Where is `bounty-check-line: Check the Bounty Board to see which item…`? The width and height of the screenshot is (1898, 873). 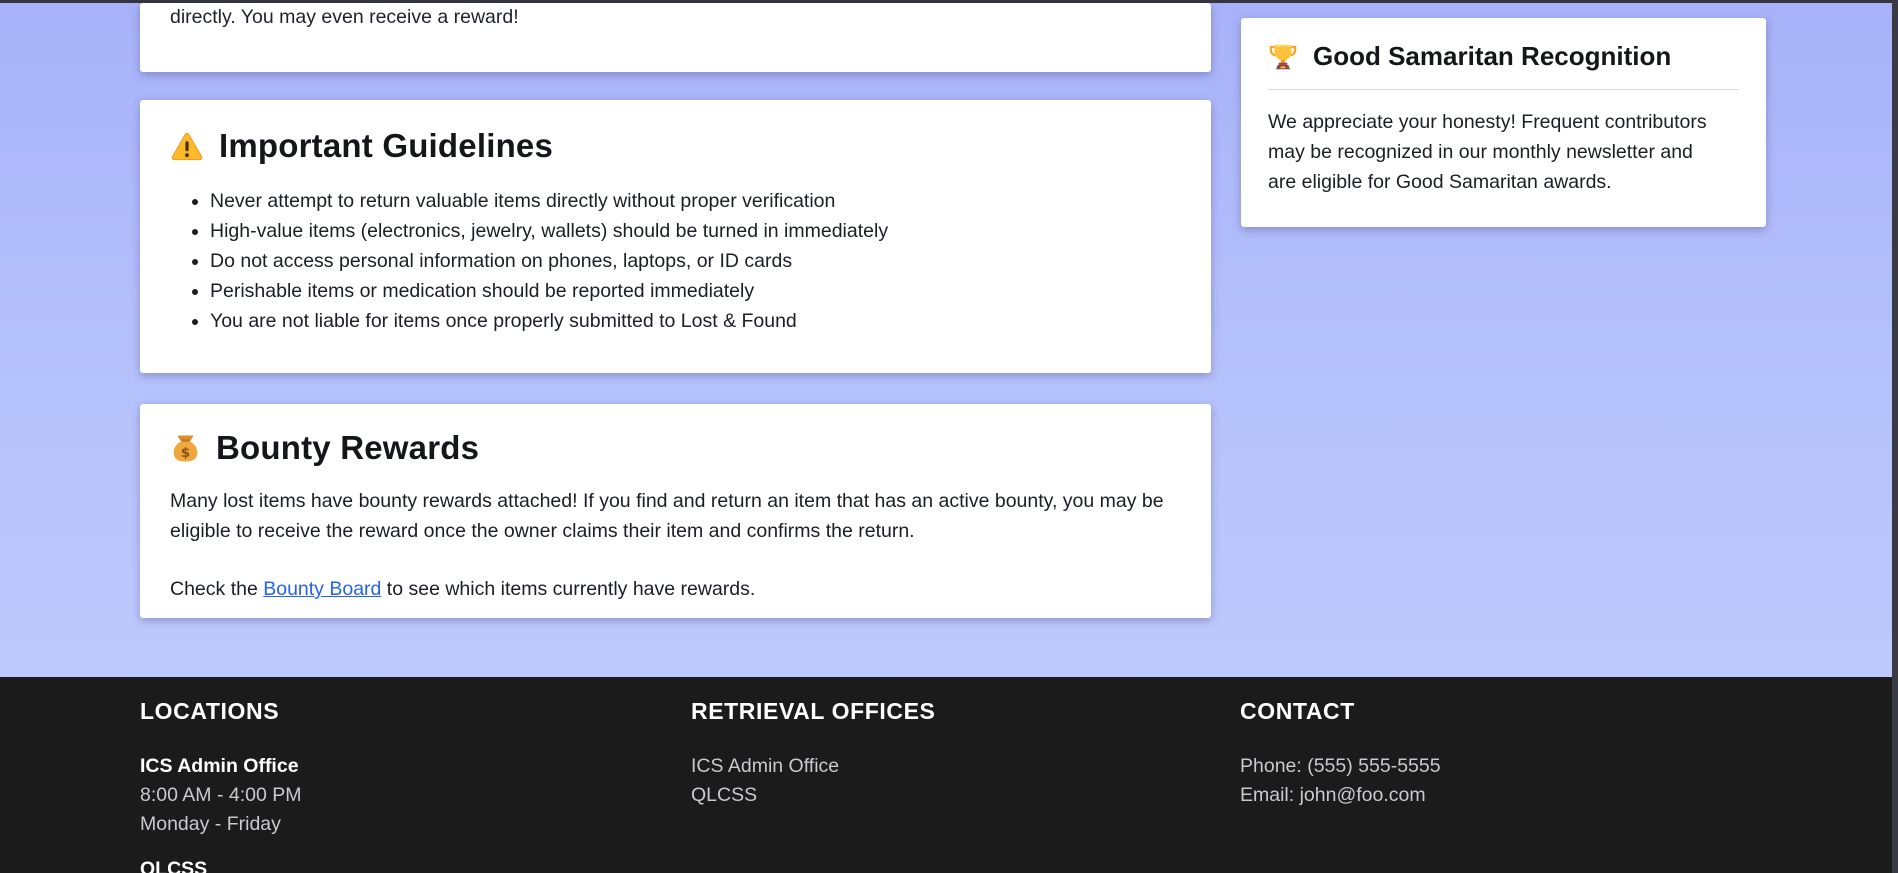
bounty-check-line: Check the Bounty Board to see which item… is located at coordinates (670, 589).